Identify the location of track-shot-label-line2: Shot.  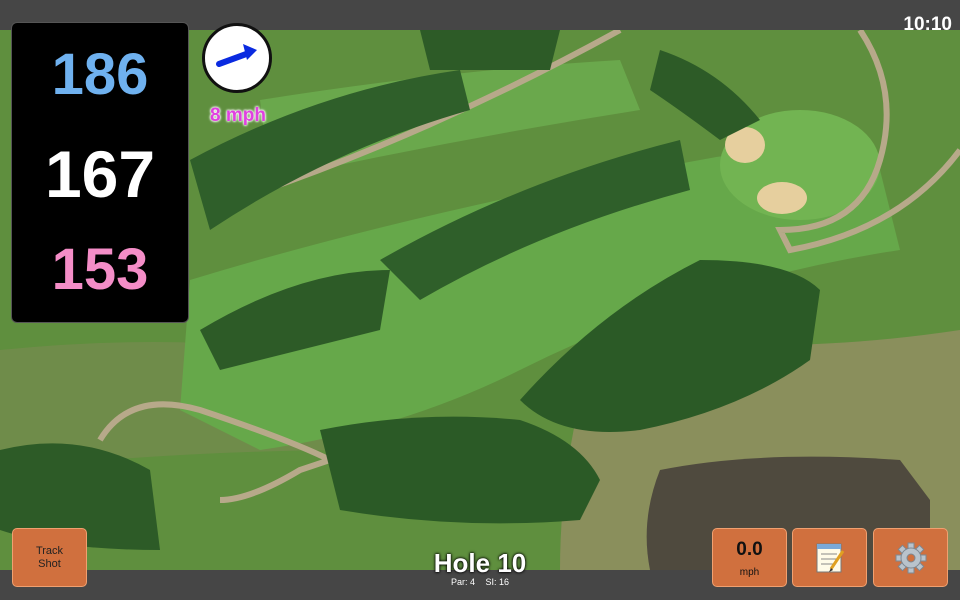
(49, 563).